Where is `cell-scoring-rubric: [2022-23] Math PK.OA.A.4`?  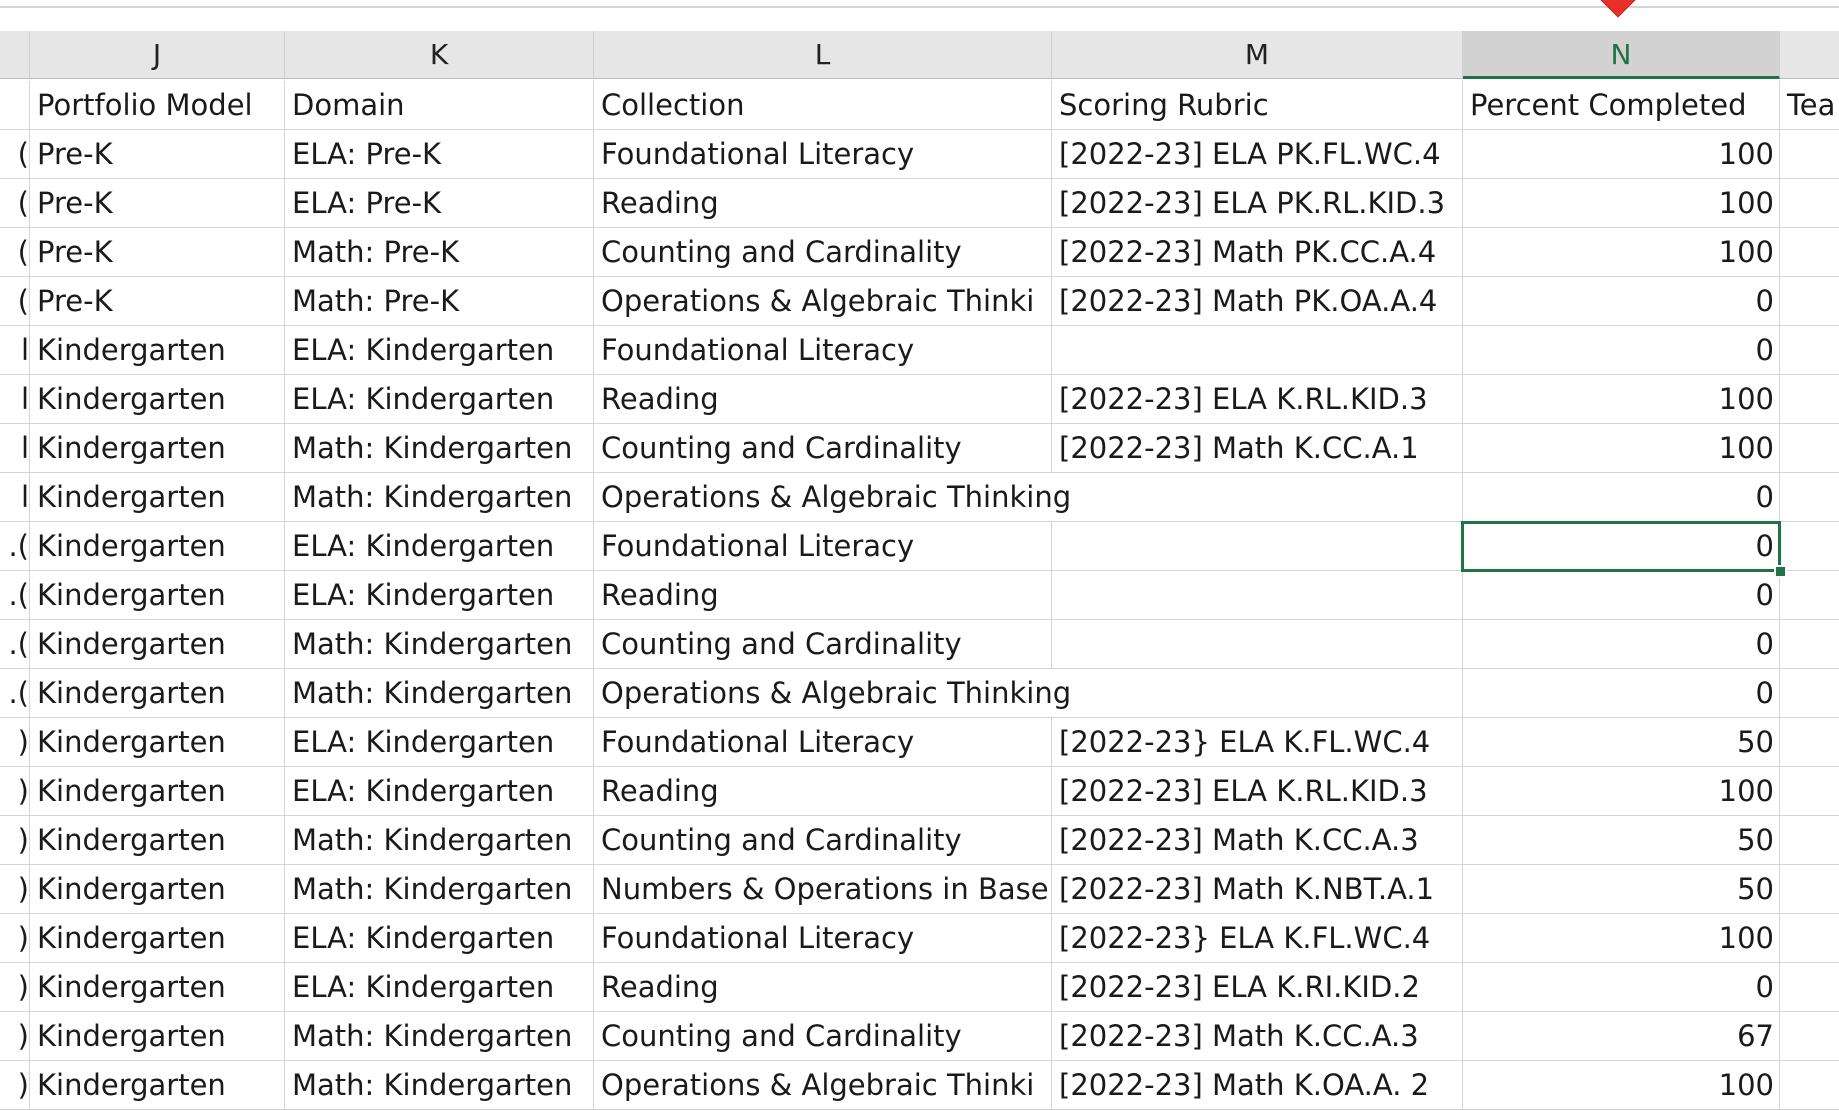
cell-scoring-rubric: [2022-23] Math PK.OA.A.4 is located at coordinates (1257, 301).